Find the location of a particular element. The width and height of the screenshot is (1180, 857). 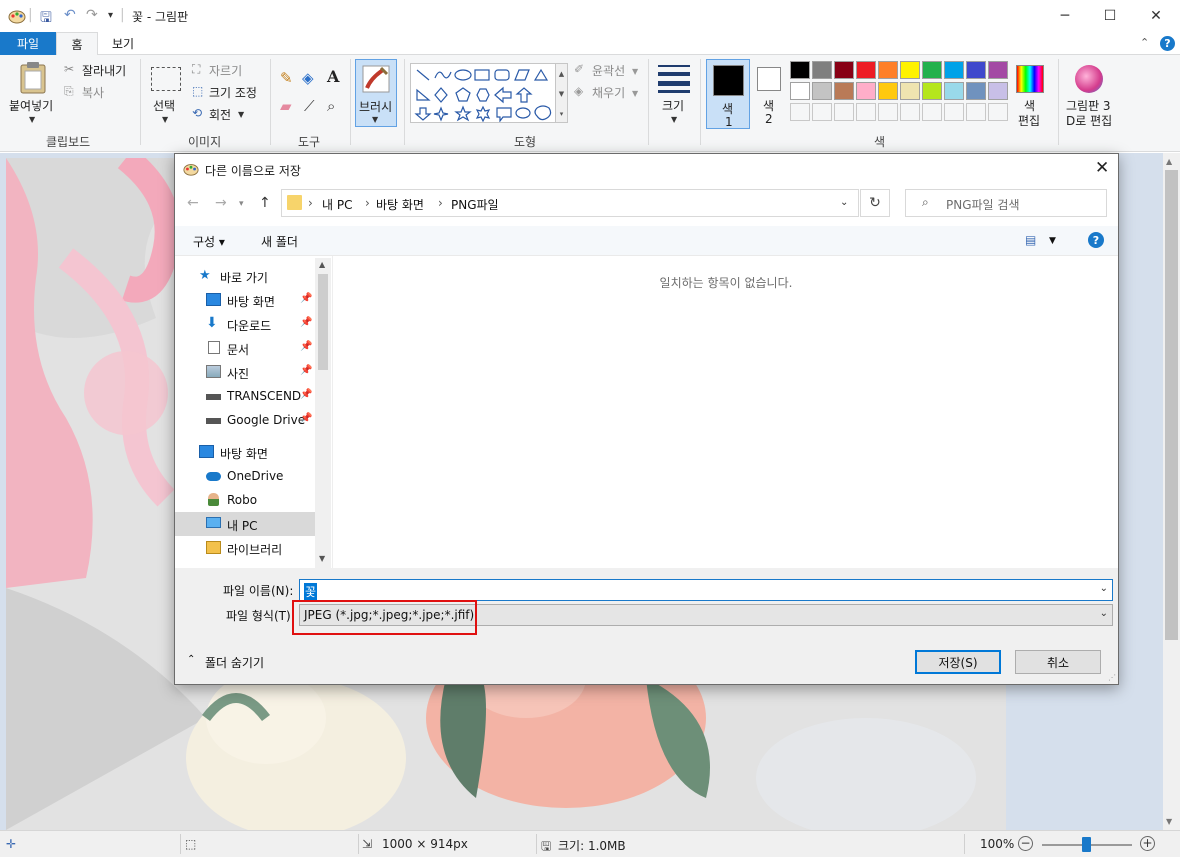

copy-button: 복사 is located at coordinates (93, 92).